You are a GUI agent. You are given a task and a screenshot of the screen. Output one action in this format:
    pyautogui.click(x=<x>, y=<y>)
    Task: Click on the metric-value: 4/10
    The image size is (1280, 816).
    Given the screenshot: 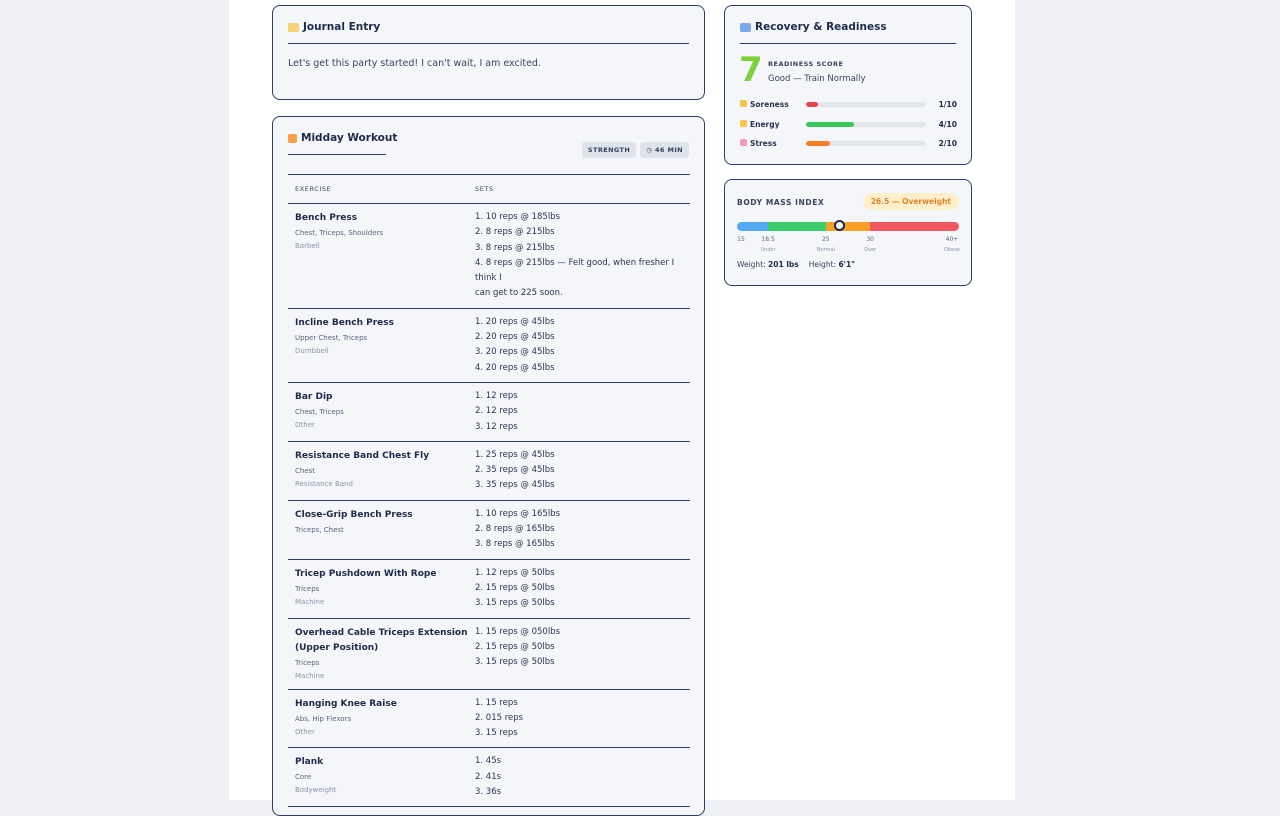 What is the action you would take?
    pyautogui.click(x=947, y=124)
    